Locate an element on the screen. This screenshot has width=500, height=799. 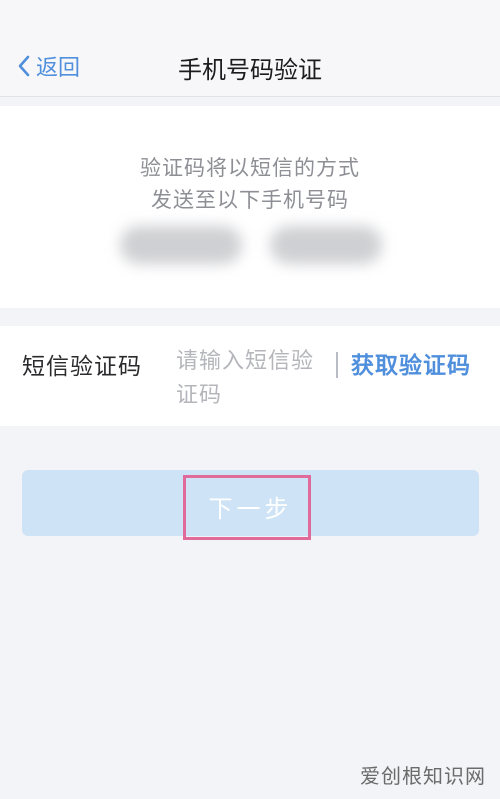
info-text-line-1: 验证码将以短信的方式 is located at coordinates (250, 168).